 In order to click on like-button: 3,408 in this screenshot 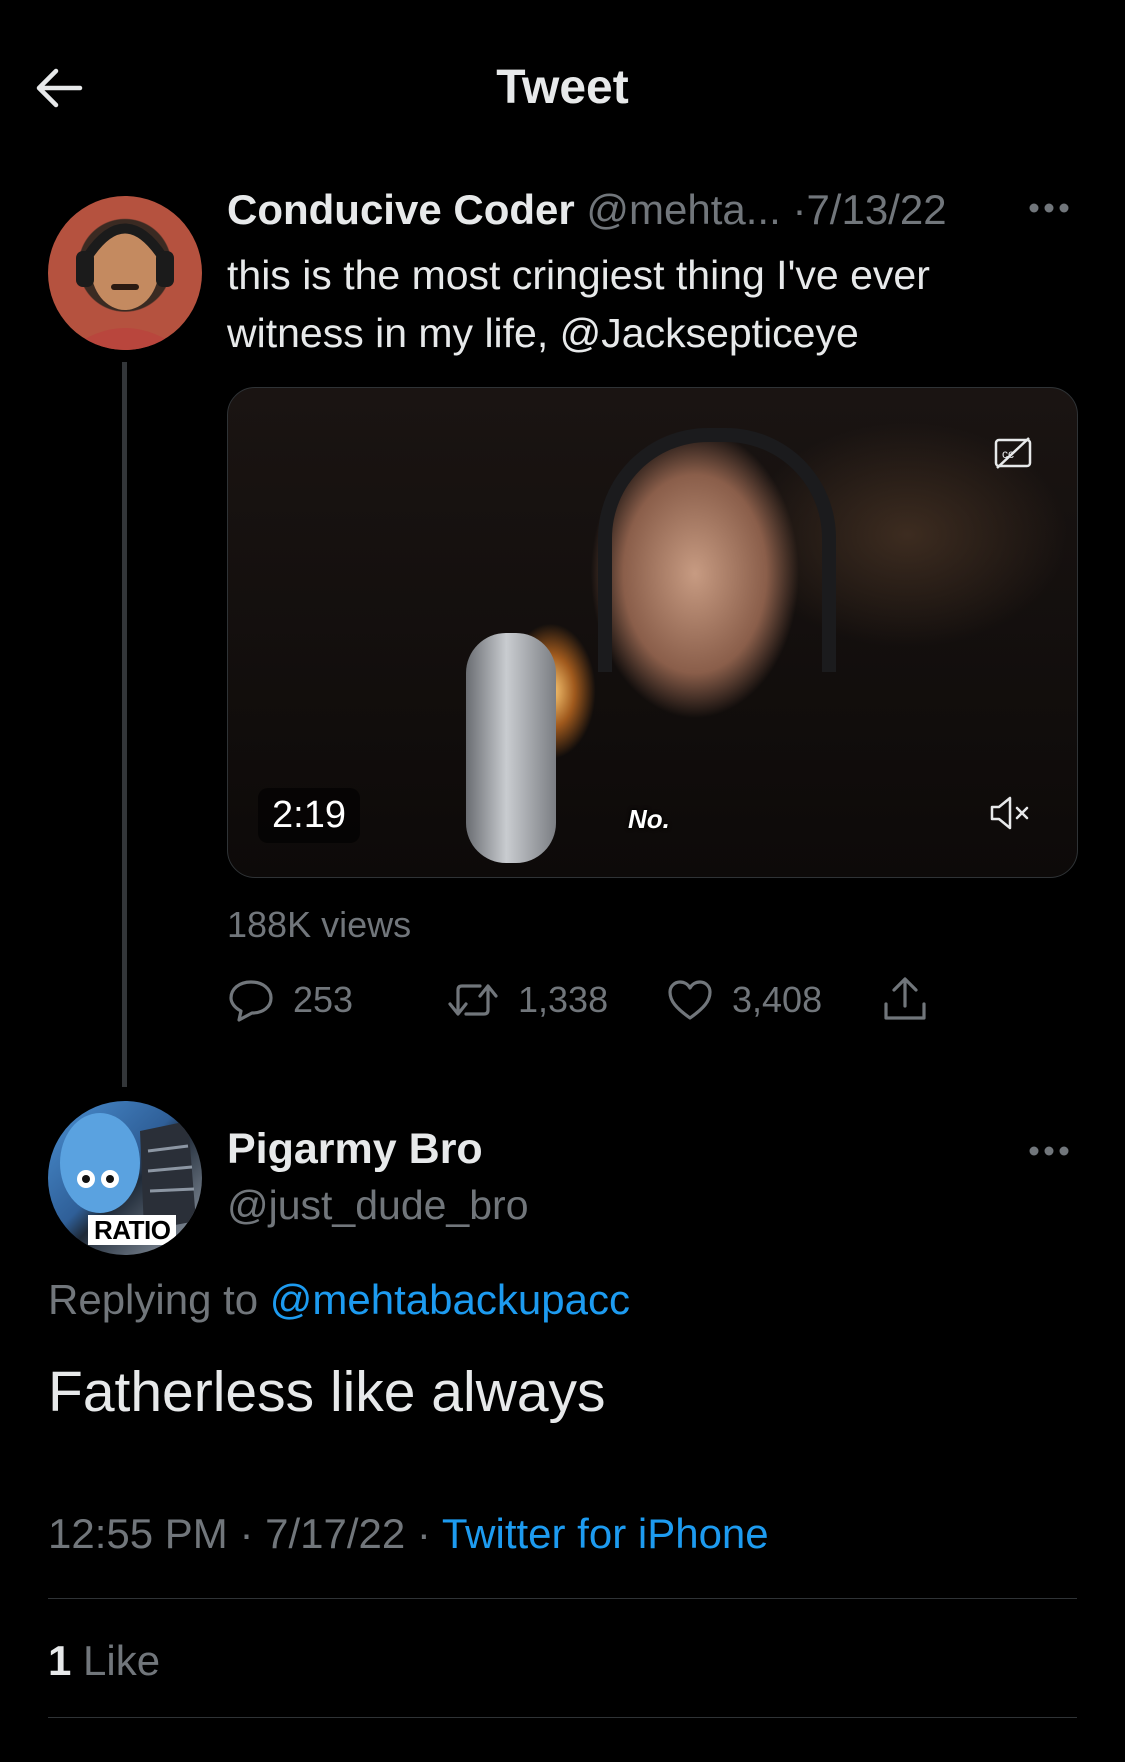, I will do `click(744, 1000)`.